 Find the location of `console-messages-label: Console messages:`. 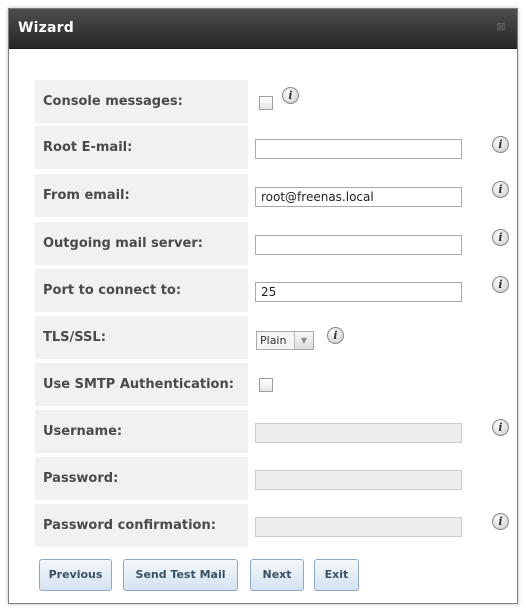

console-messages-label: Console messages: is located at coordinates (113, 101).